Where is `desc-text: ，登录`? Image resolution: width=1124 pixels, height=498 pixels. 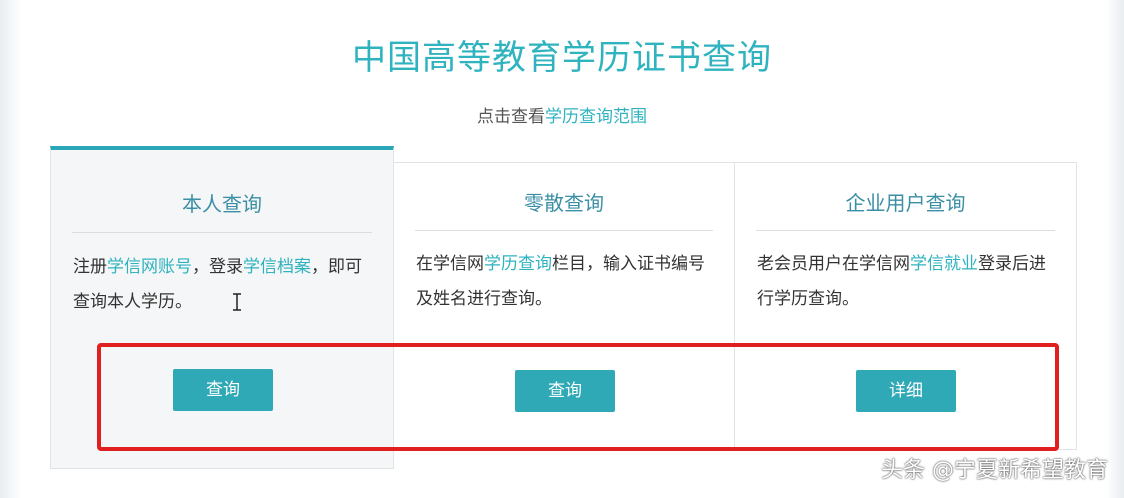
desc-text: ，登录 is located at coordinates (217, 267).